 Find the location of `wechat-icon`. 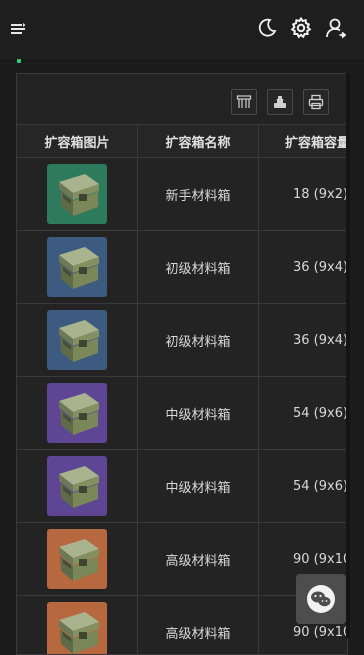

wechat-icon is located at coordinates (321, 599).